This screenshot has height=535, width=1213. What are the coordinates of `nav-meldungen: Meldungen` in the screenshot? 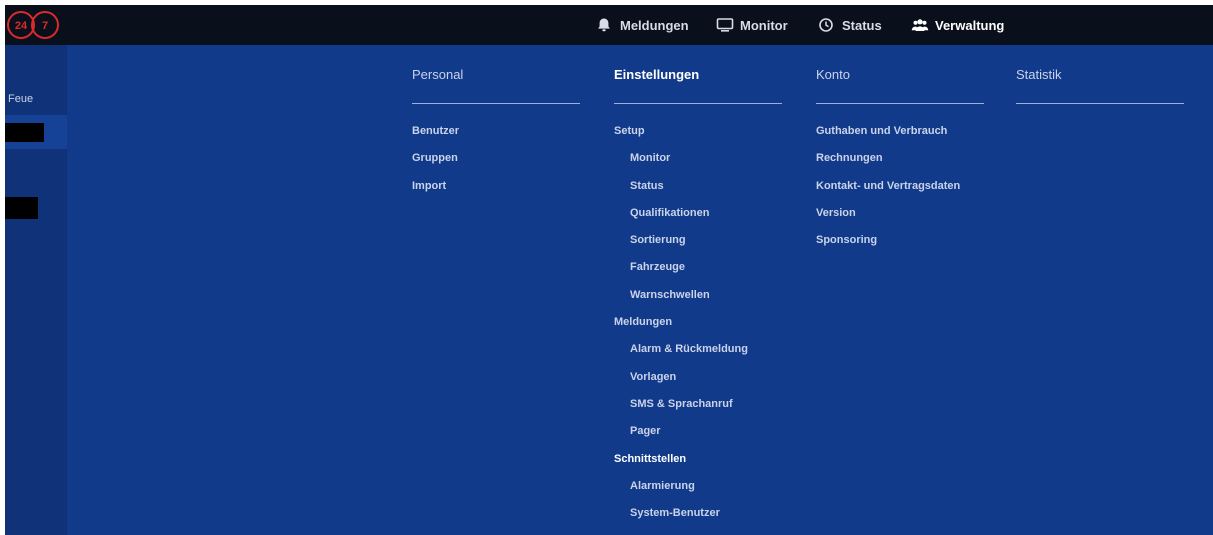 It's located at (642, 25).